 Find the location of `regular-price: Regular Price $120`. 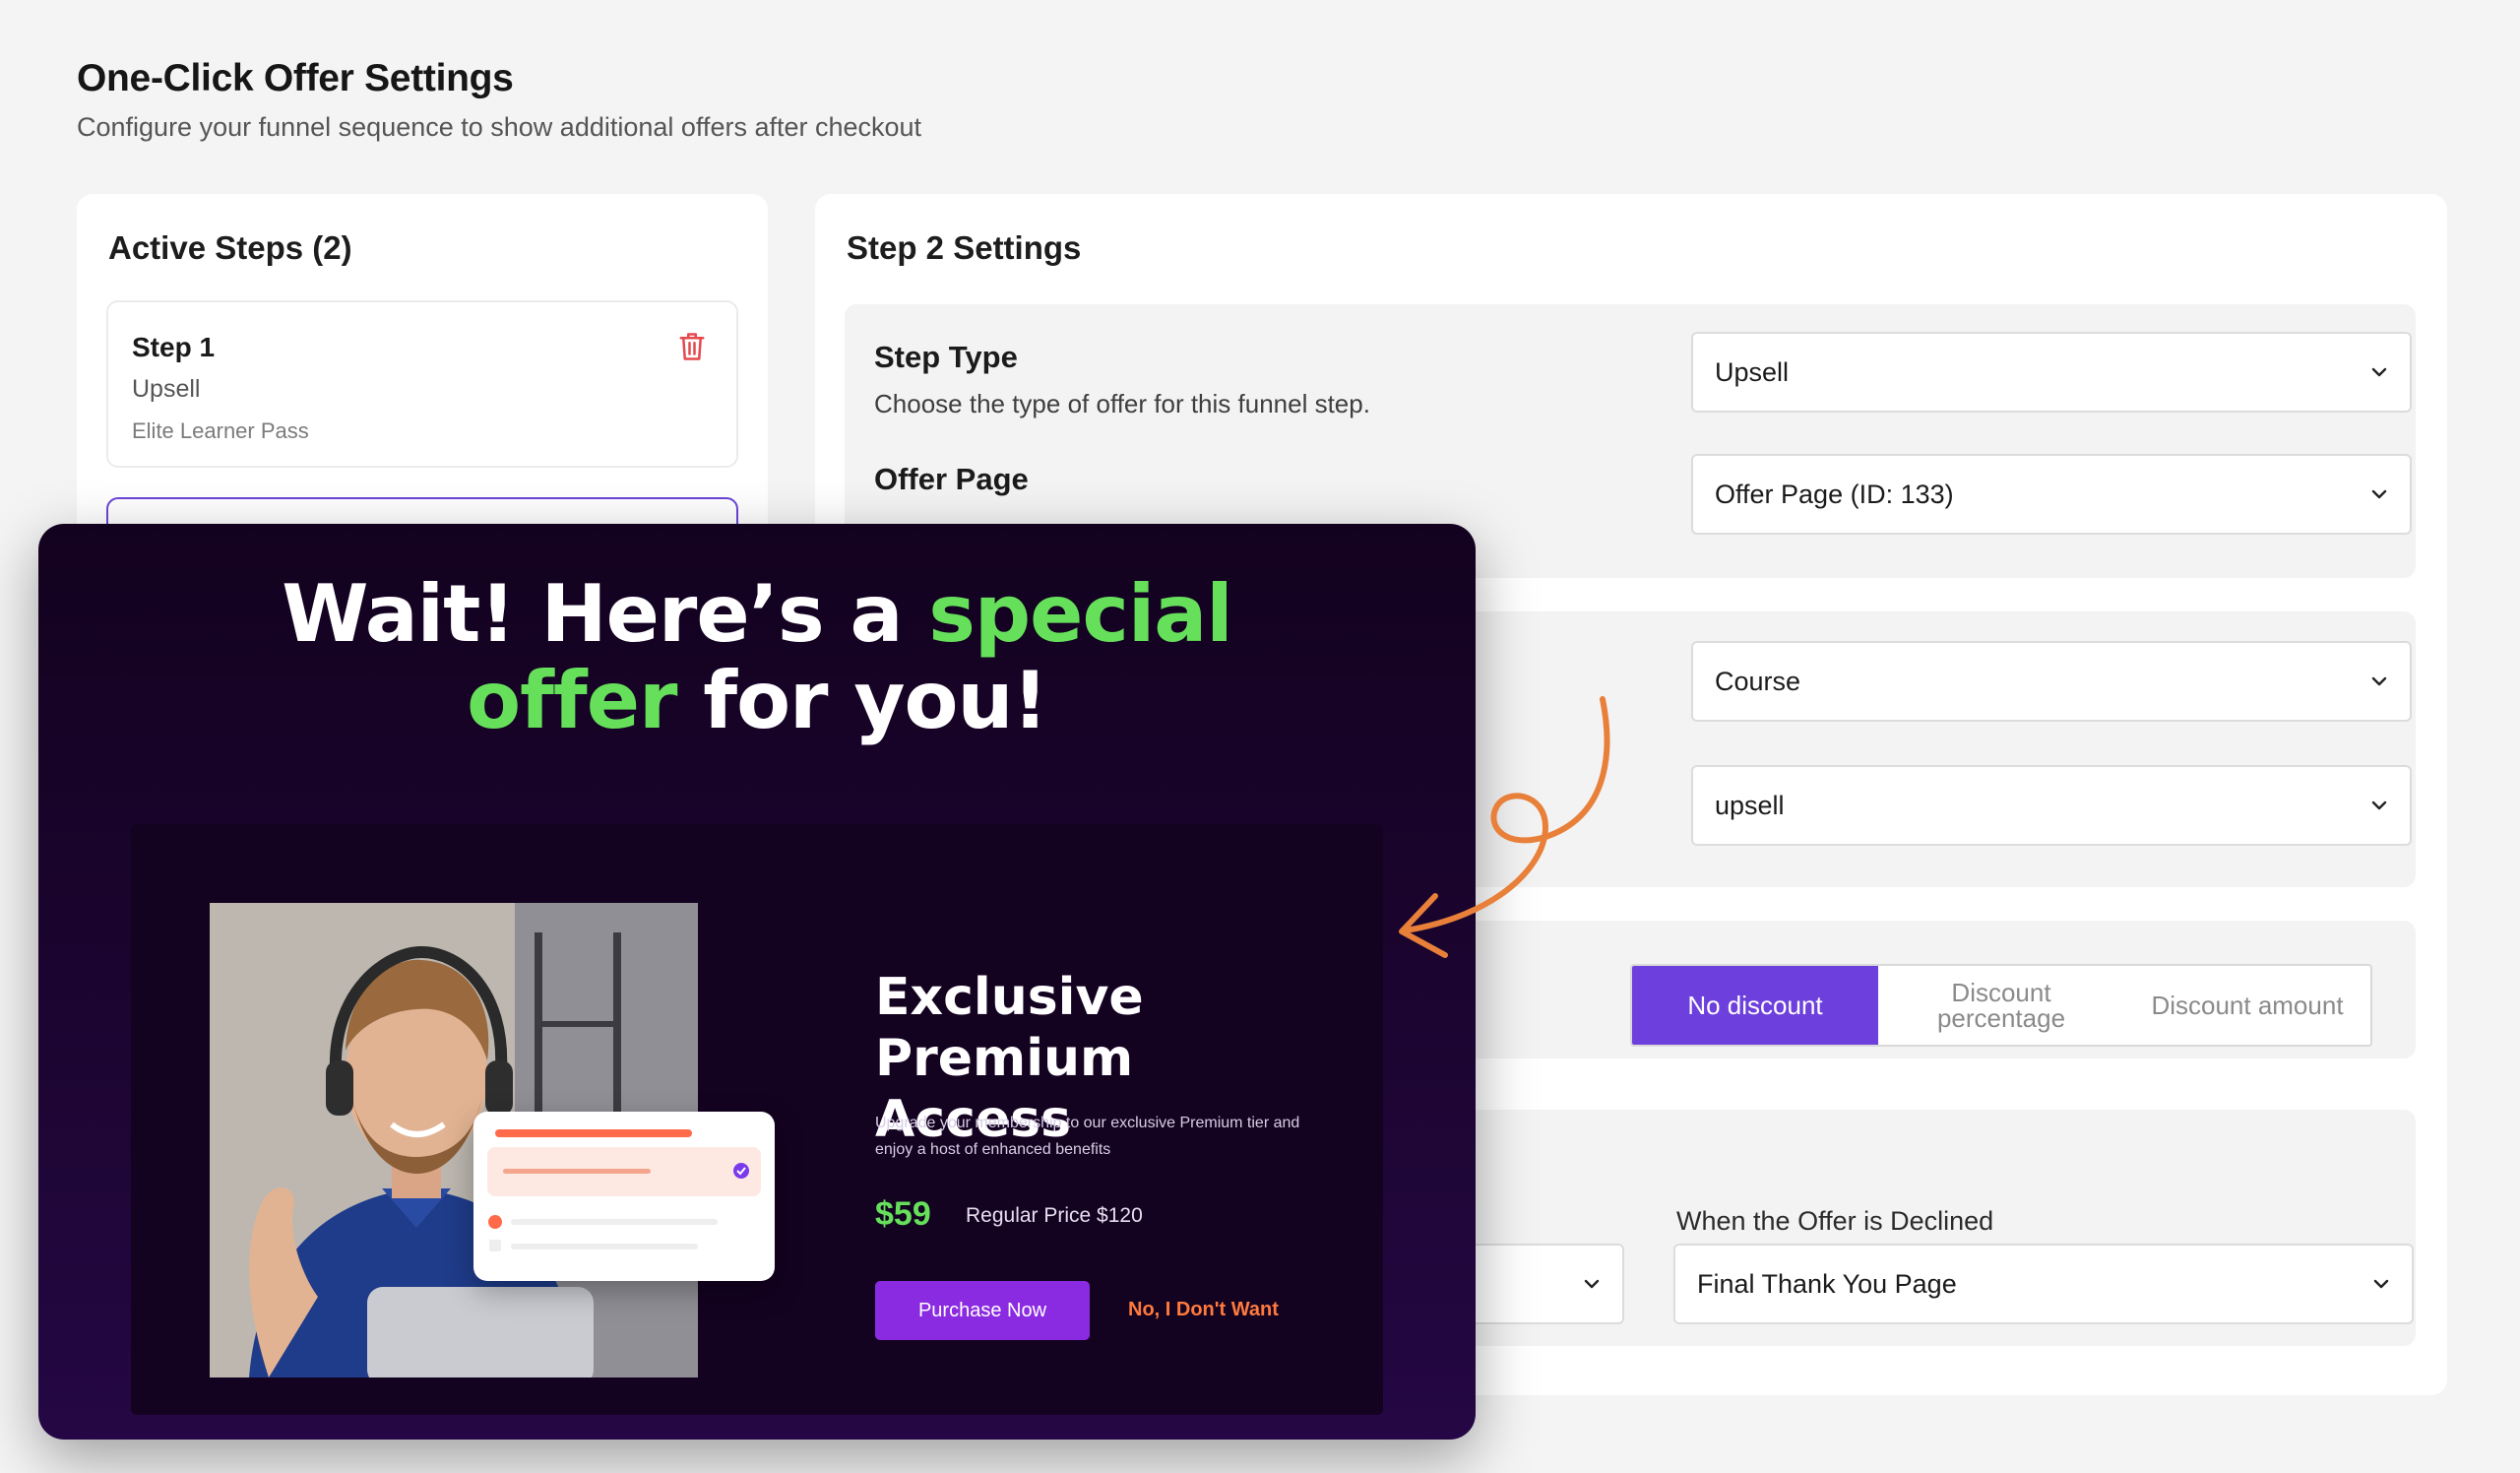

regular-price: Regular Price $120 is located at coordinates (1054, 1215).